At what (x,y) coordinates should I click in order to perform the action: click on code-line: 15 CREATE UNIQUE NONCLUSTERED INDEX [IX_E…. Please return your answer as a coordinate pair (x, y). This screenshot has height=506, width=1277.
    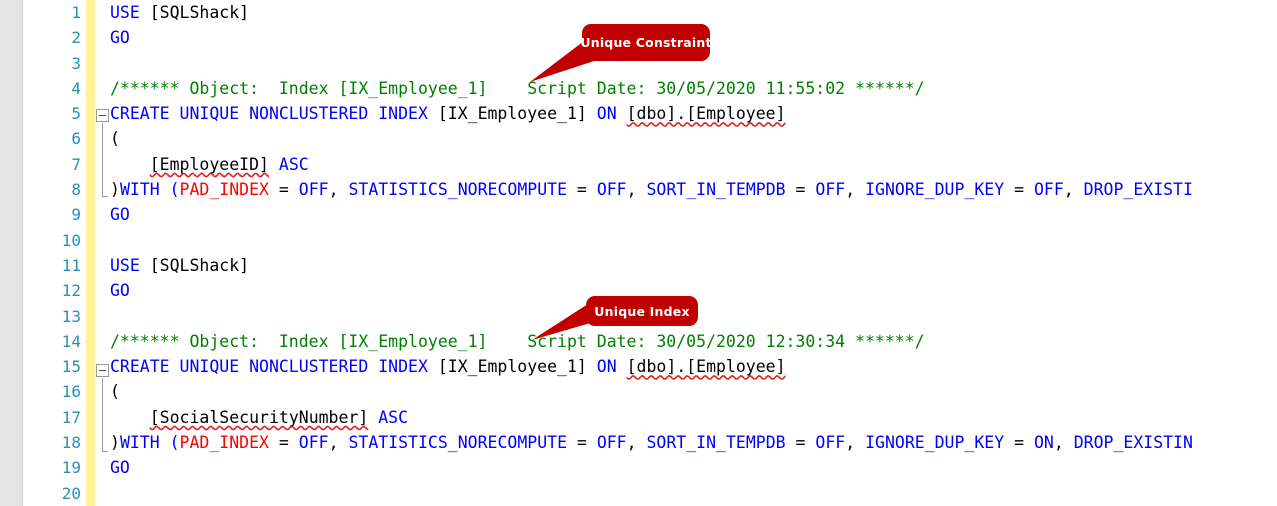
    Looking at the image, I should click on (638, 366).